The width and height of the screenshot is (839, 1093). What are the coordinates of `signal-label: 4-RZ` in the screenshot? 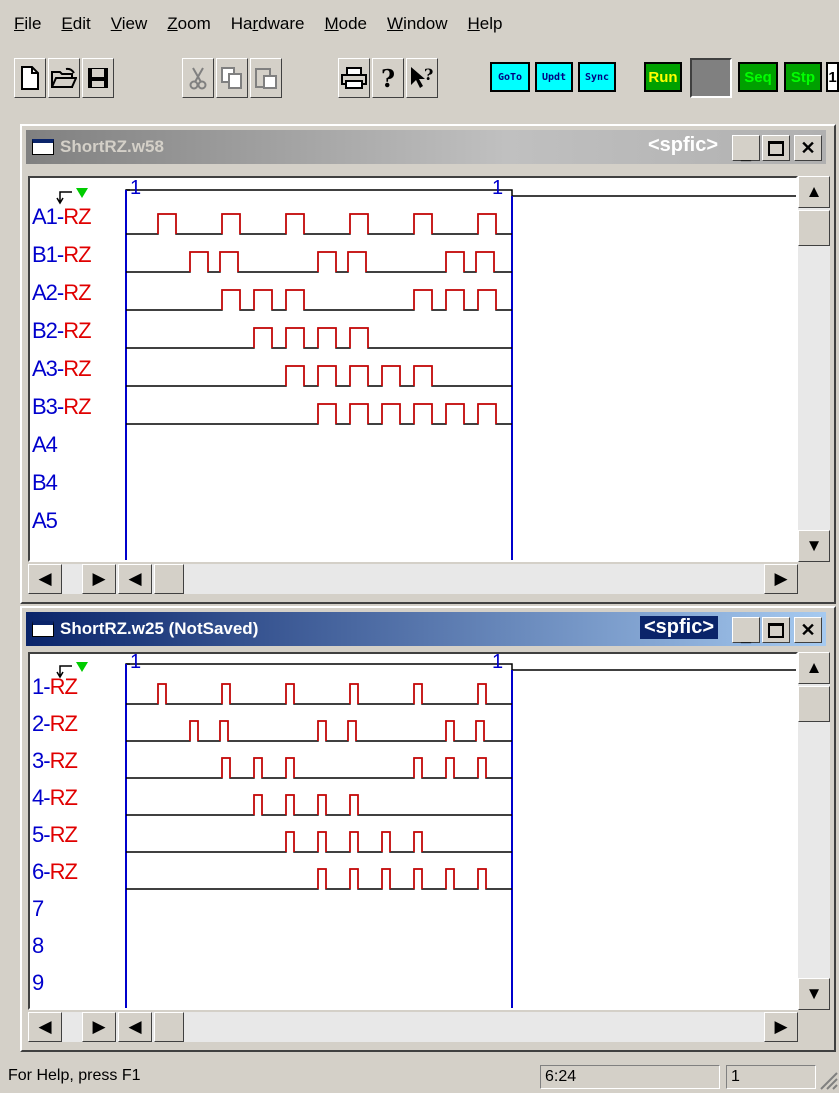 It's located at (55, 798).